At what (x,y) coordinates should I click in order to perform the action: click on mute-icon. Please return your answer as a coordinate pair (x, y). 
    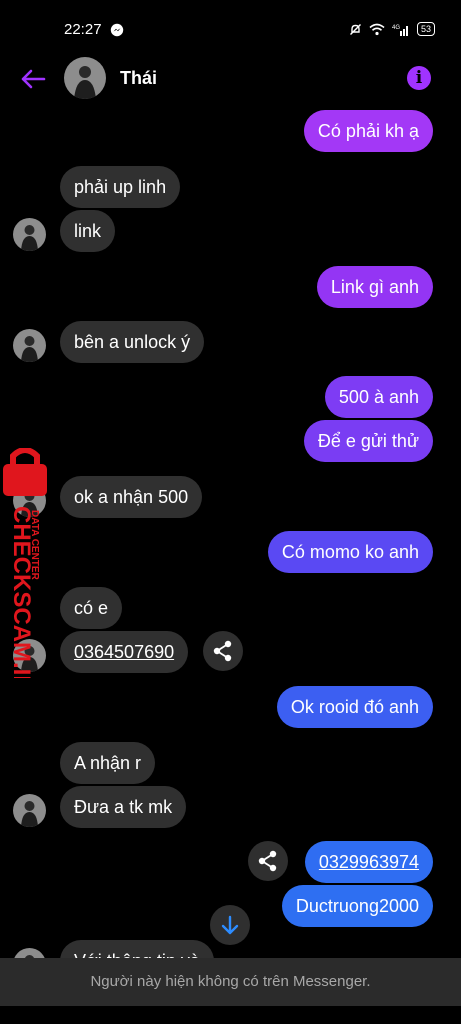
    Looking at the image, I should click on (355, 29).